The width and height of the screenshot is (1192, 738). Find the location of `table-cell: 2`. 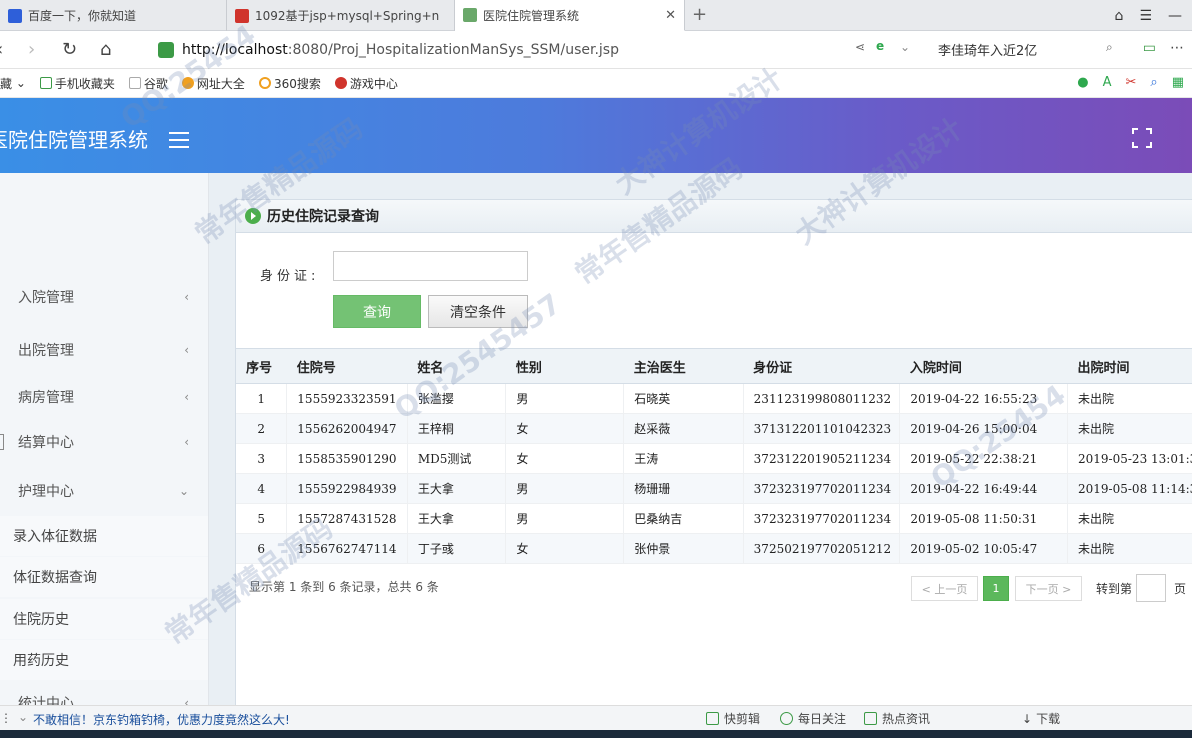

table-cell: 2 is located at coordinates (262, 428).